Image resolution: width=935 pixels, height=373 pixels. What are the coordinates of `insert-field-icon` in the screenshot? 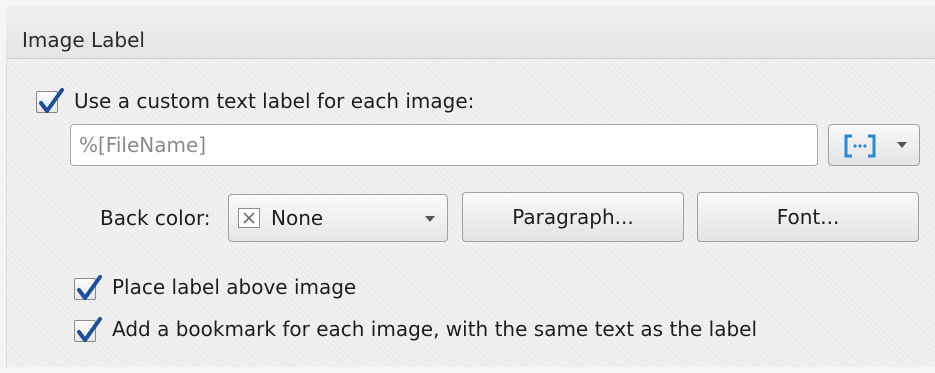 It's located at (860, 146).